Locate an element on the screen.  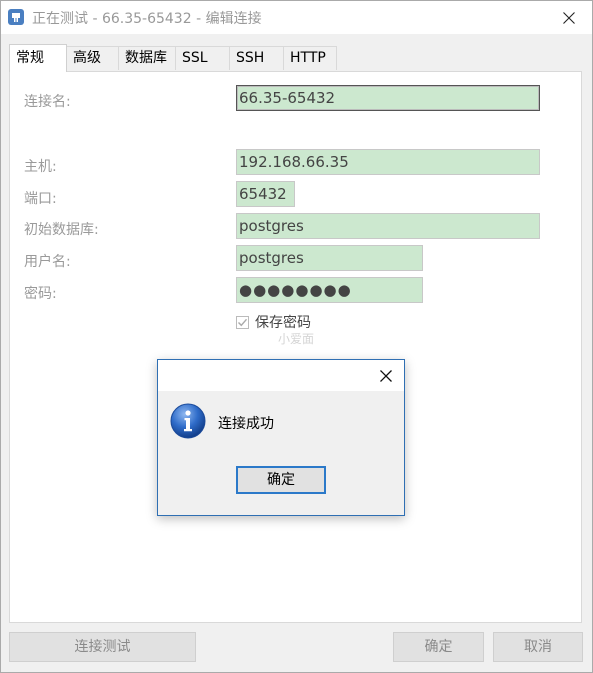
dialog-ok-button: 确定 is located at coordinates (281, 480).